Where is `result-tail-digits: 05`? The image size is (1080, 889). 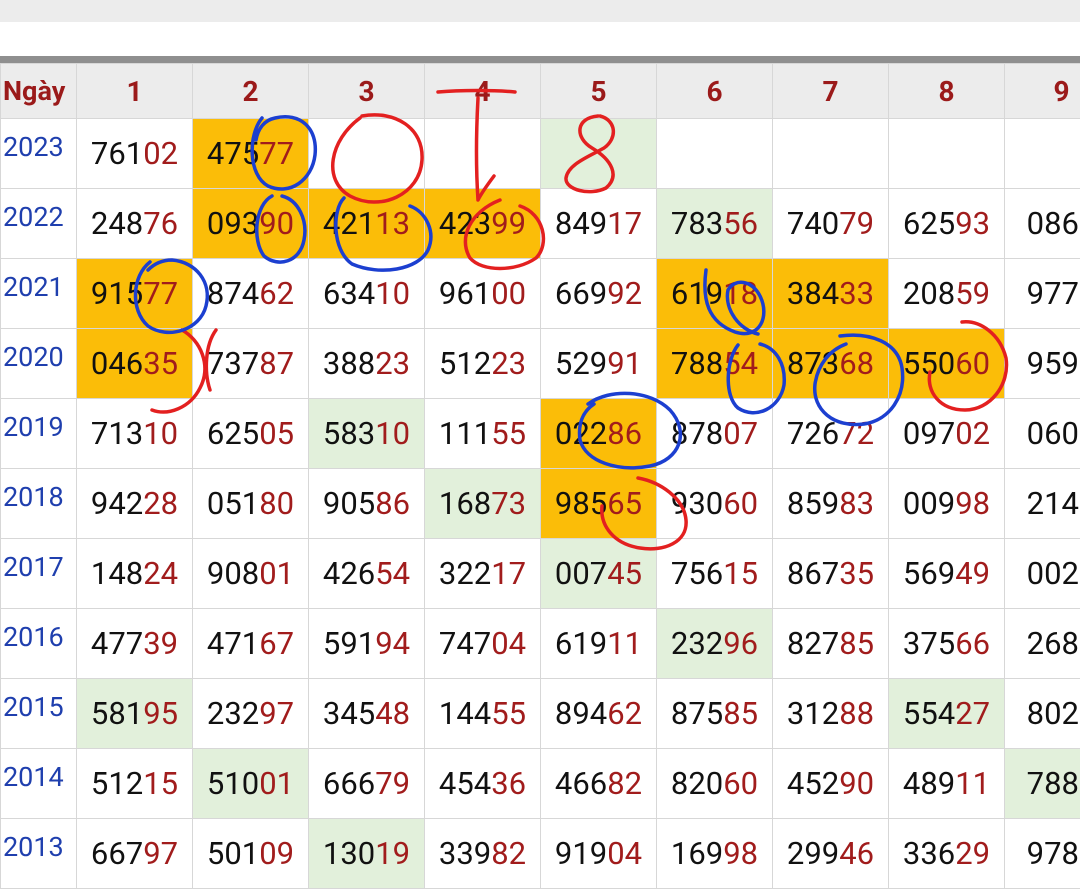
result-tail-digits: 05 is located at coordinates (276, 433).